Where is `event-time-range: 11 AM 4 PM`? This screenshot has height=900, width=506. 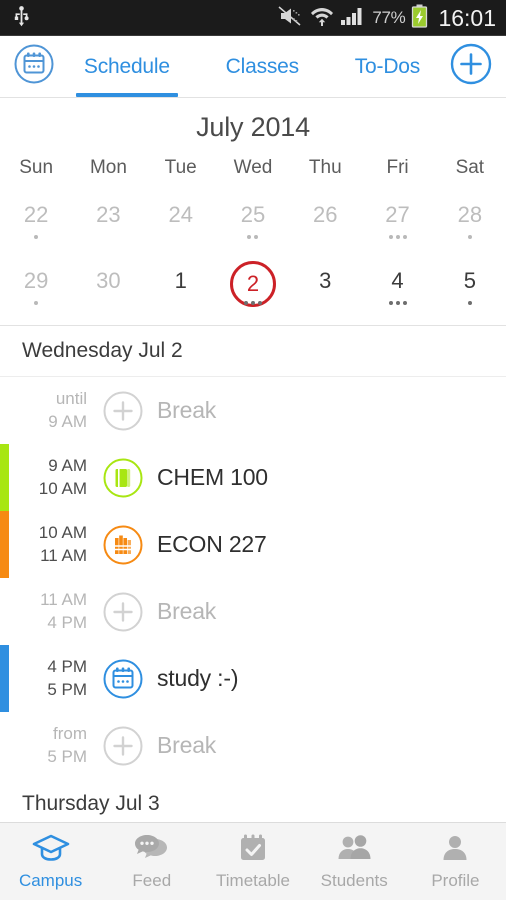 event-time-range: 11 AM 4 PM is located at coordinates (52, 611).